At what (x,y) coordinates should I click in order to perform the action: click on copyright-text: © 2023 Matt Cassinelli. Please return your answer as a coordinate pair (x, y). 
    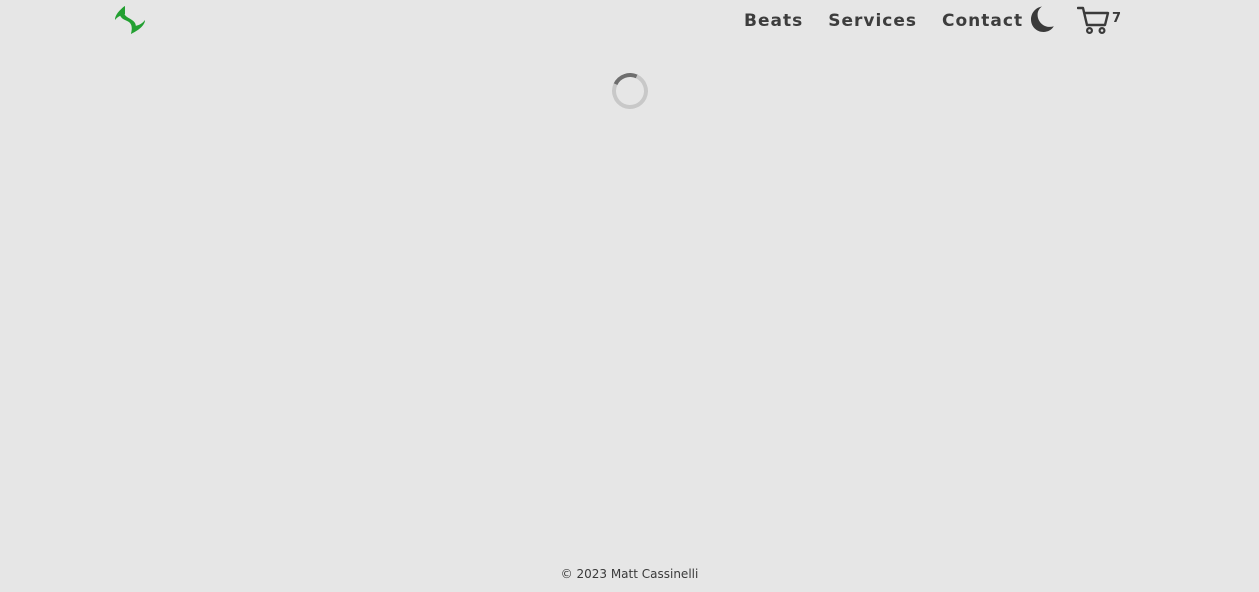
    Looking at the image, I should click on (629, 574).